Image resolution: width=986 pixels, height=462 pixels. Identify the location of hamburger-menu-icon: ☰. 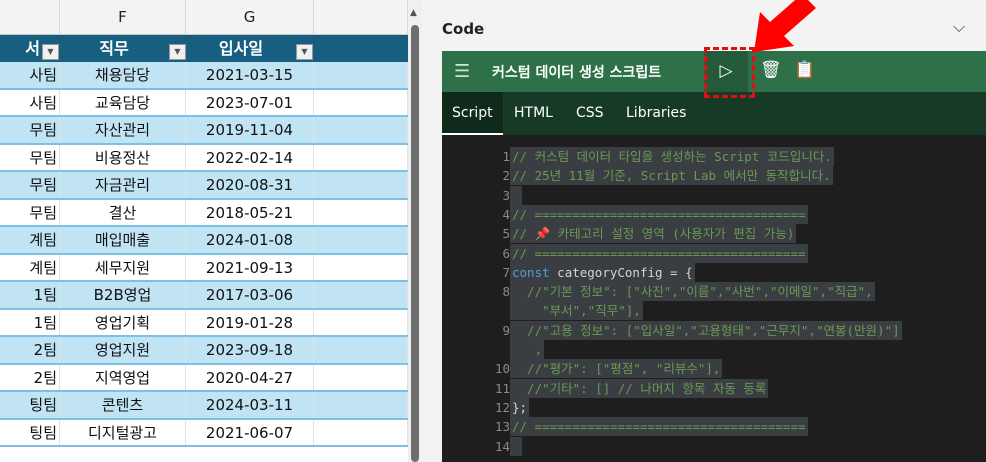
(462, 71).